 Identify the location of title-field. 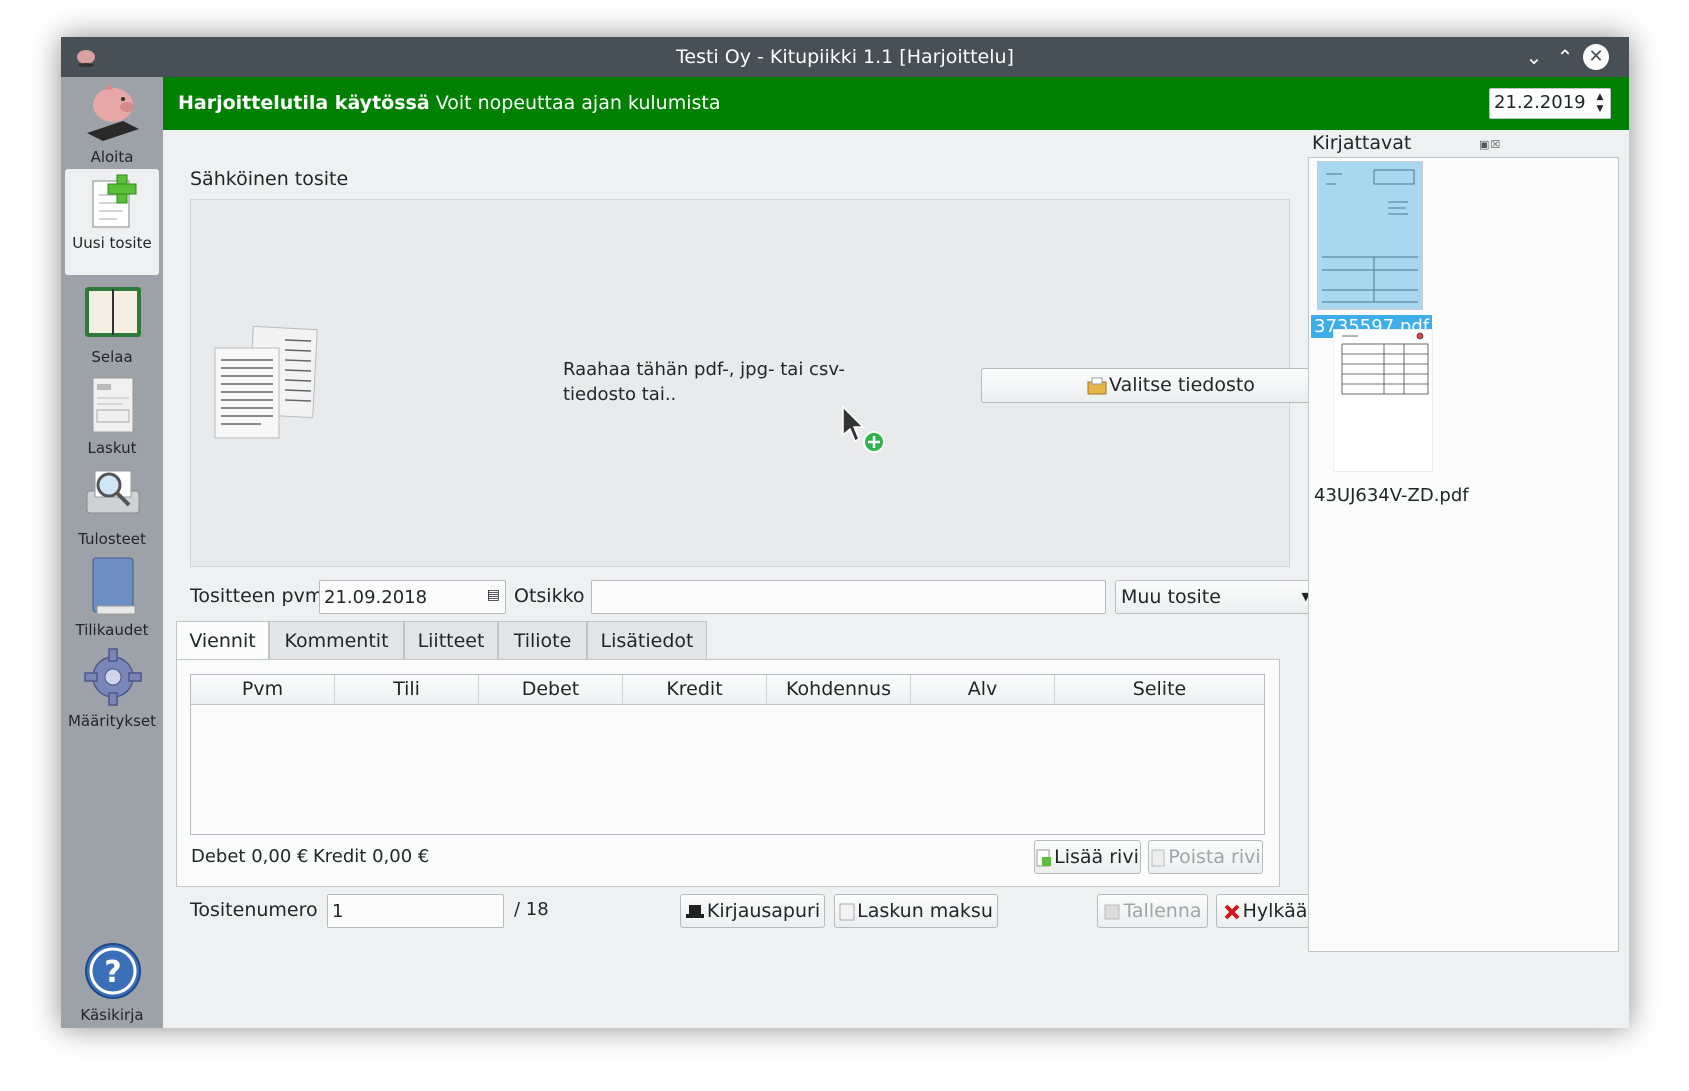
(848, 597).